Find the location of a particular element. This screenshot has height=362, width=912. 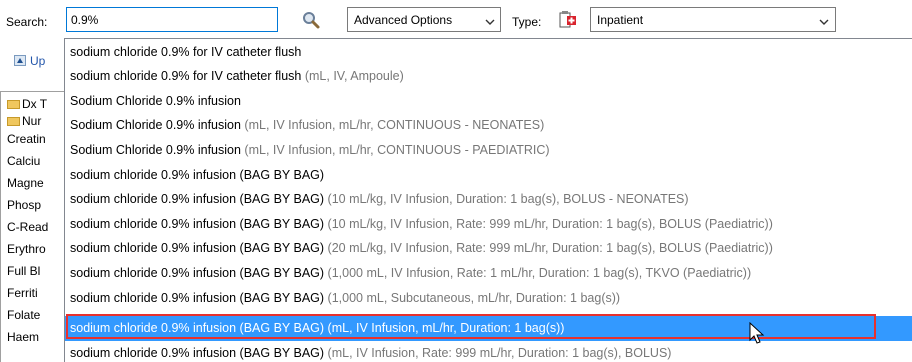

list-item: Erythro is located at coordinates (26, 249).